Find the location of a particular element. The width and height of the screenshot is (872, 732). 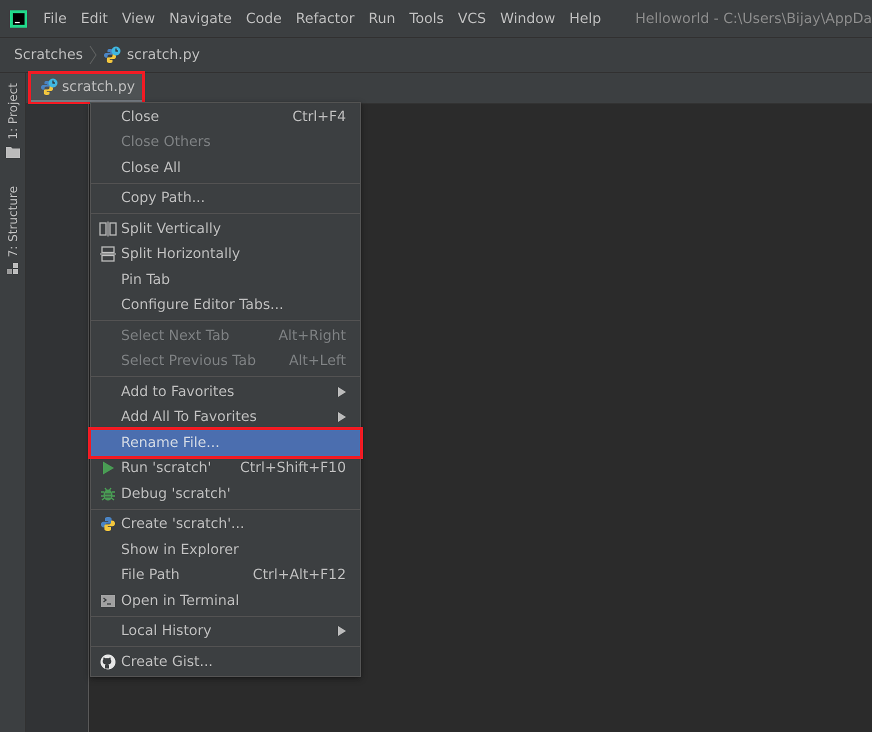

menu-bar-item: File is located at coordinates (55, 18).